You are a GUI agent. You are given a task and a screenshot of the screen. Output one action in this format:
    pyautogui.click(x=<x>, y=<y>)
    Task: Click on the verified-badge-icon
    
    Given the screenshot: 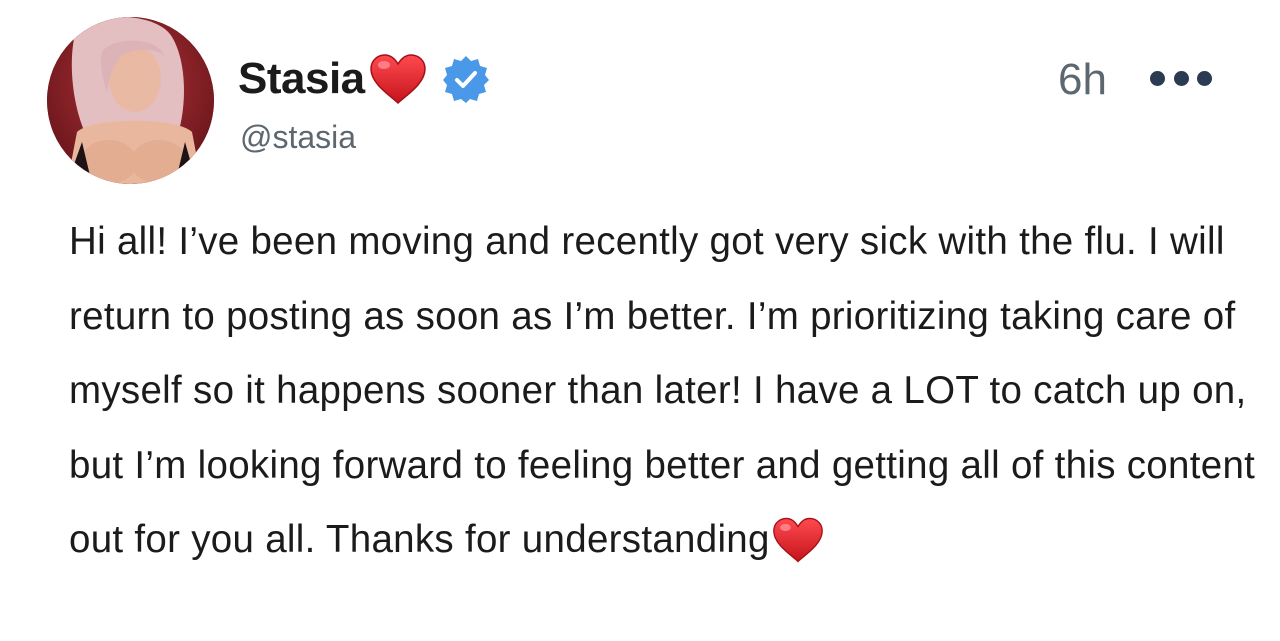 What is the action you would take?
    pyautogui.click(x=466, y=79)
    